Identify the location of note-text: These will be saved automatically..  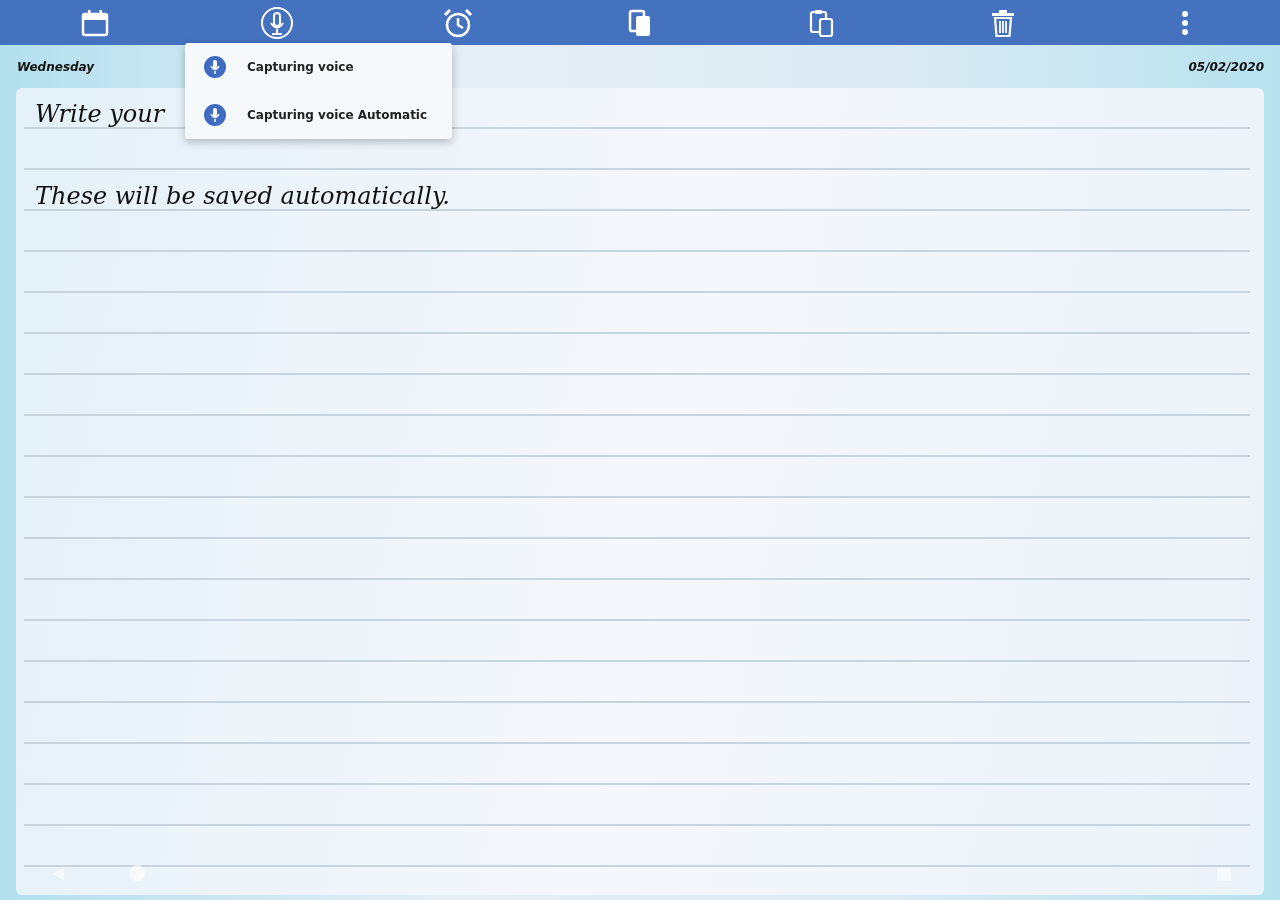
(242, 196).